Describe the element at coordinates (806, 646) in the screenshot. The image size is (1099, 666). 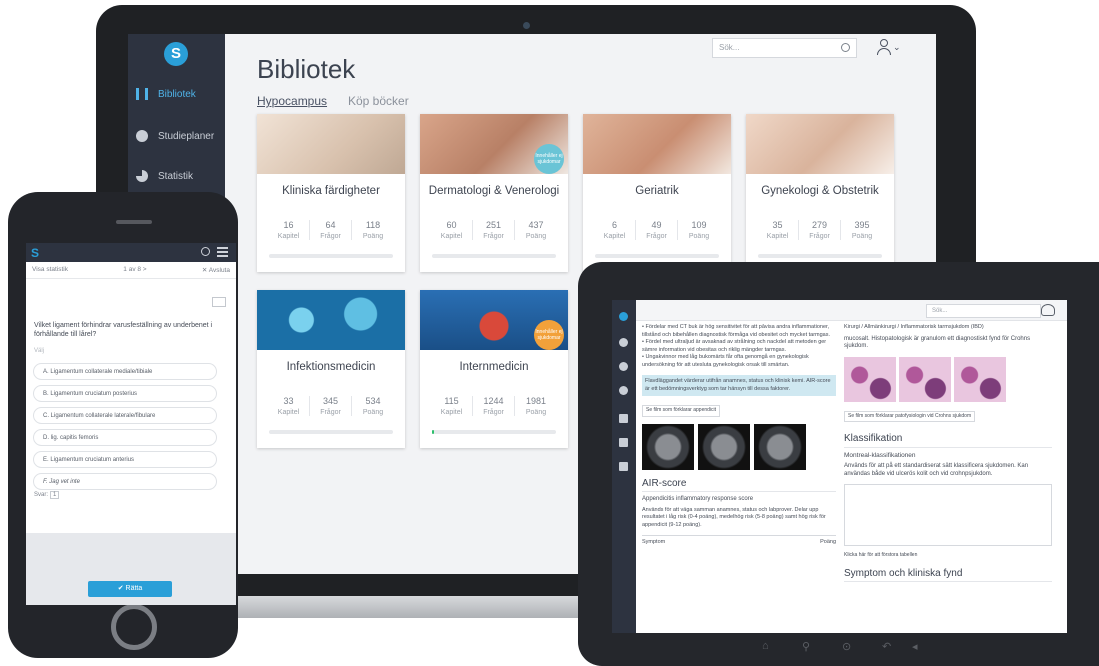
I see `search-icon: ⚲` at that location.